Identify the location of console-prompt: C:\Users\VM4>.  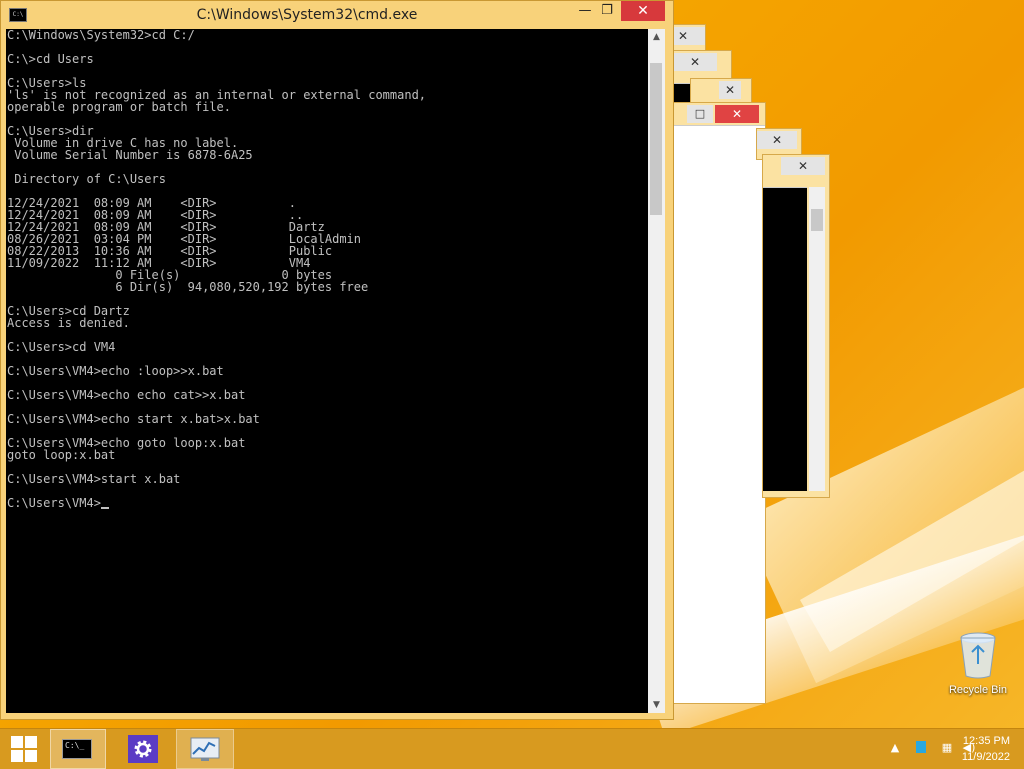
(54, 503).